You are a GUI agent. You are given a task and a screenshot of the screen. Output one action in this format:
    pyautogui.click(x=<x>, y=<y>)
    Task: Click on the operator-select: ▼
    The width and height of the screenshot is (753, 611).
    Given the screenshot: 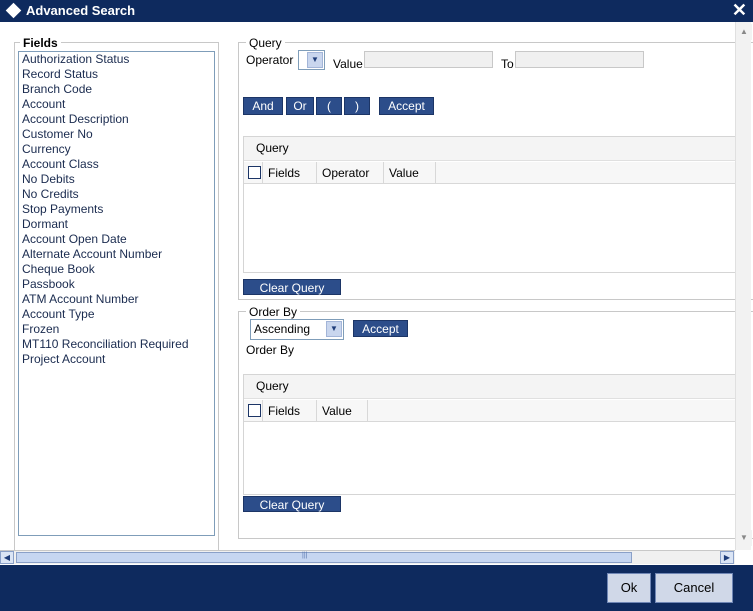 What is the action you would take?
    pyautogui.click(x=311, y=60)
    